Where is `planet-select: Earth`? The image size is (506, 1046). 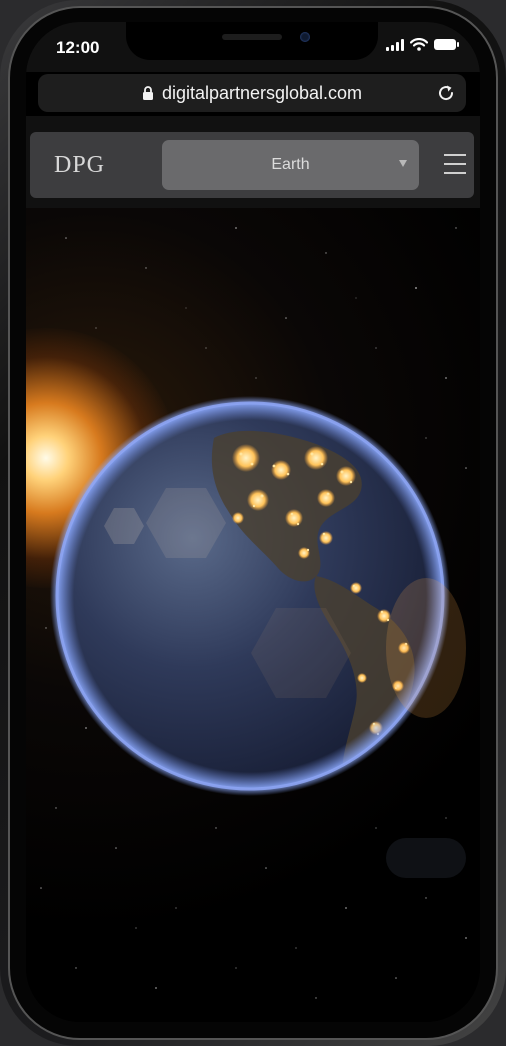 planet-select: Earth is located at coordinates (290, 165).